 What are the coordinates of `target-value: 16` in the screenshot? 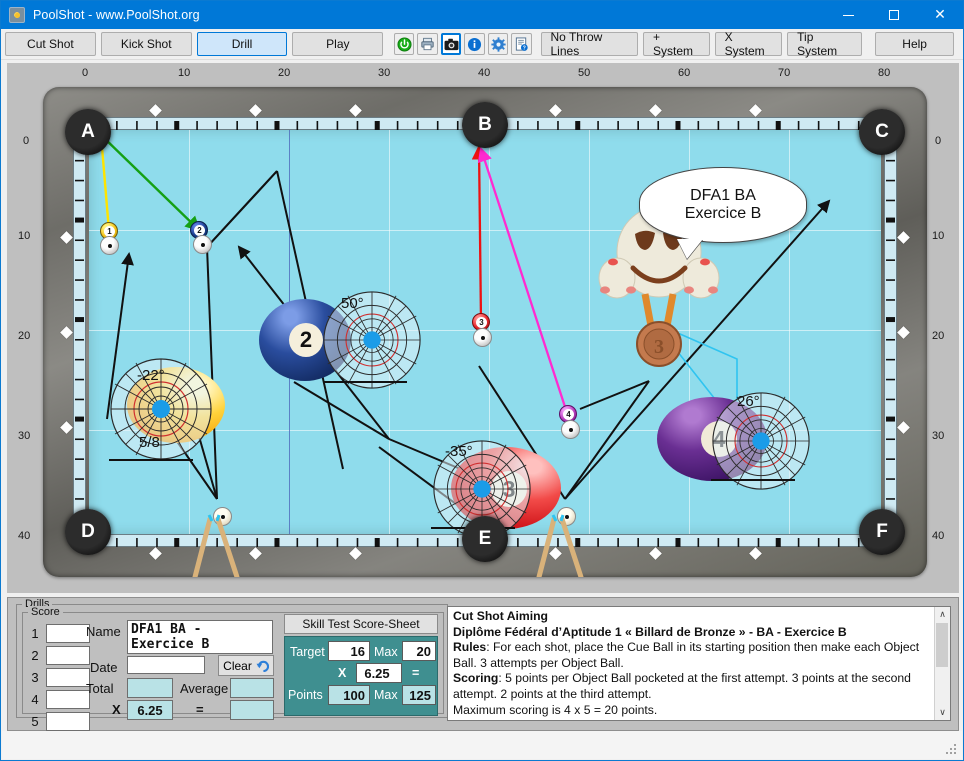 It's located at (349, 651).